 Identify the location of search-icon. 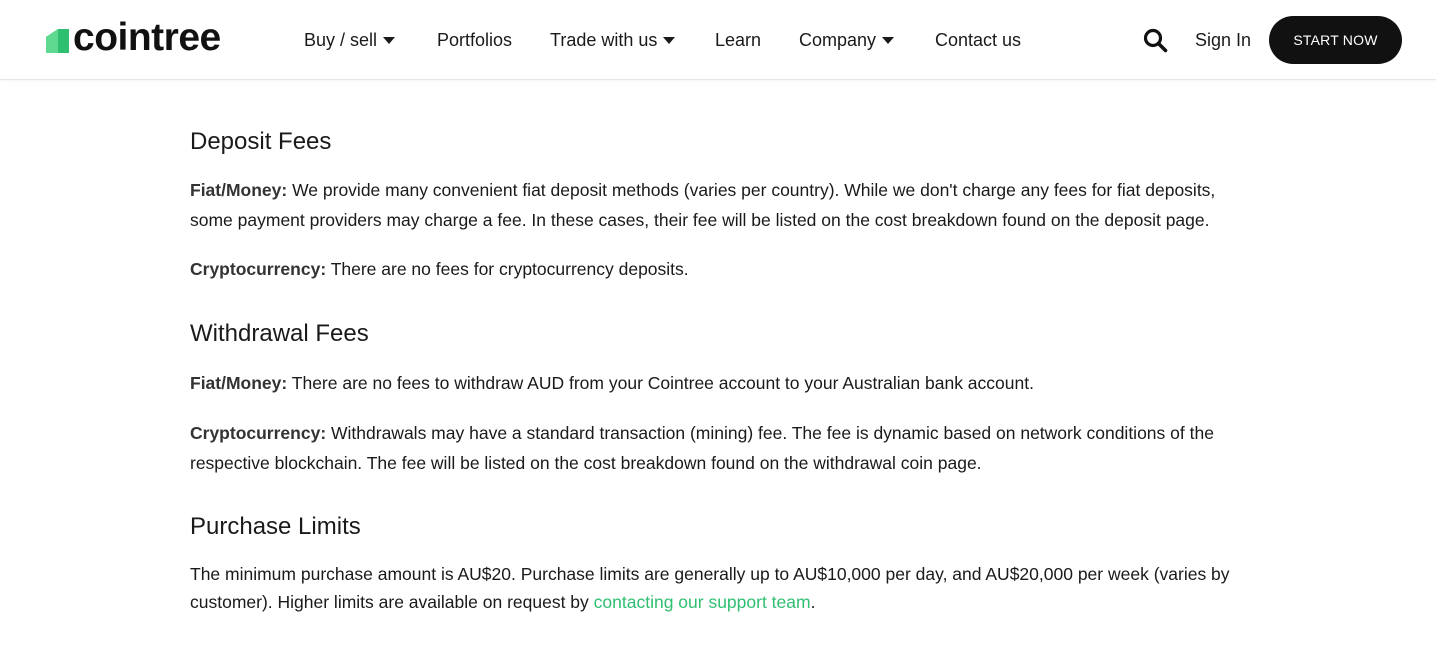
(1155, 40).